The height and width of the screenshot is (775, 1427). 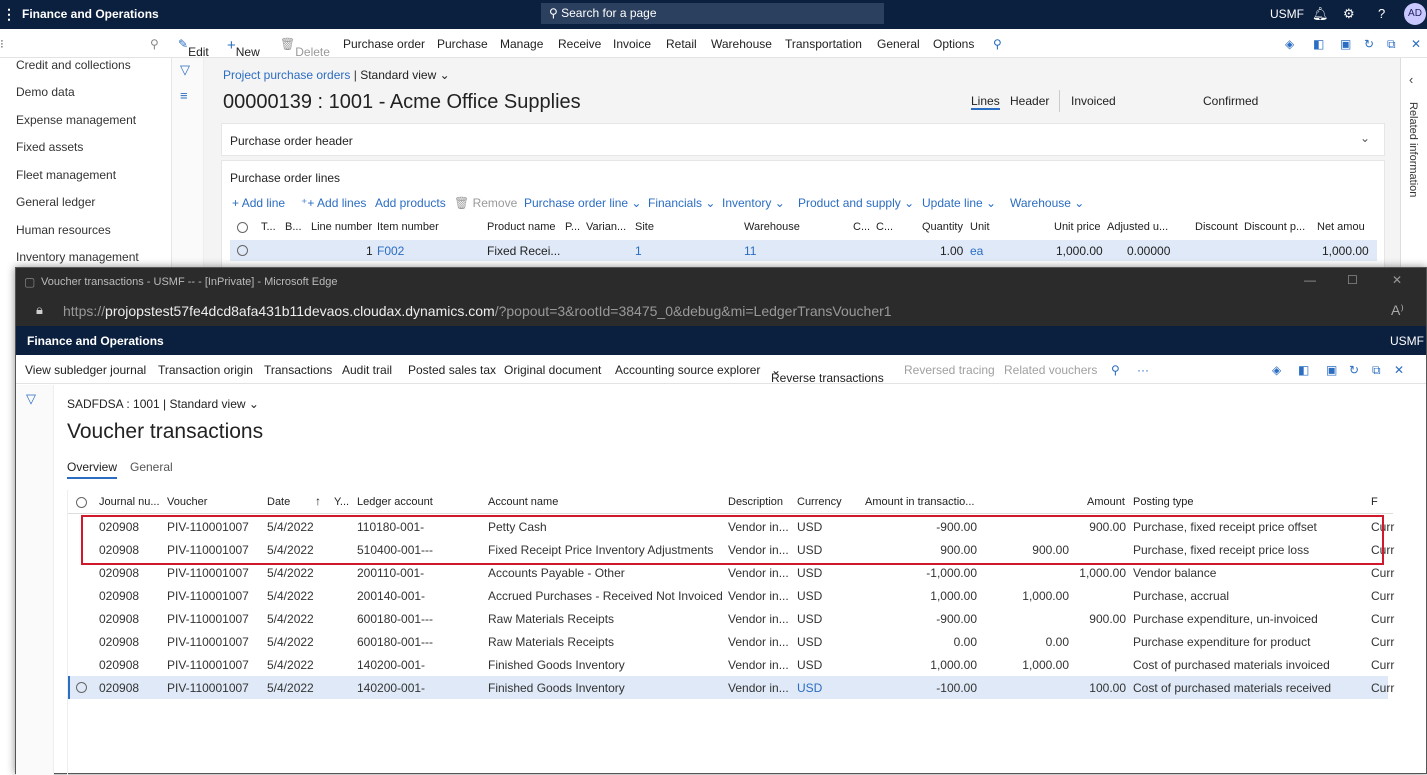 What do you see at coordinates (741, 44) in the screenshot?
I see `tab-warehouse: Warehouse` at bounding box center [741, 44].